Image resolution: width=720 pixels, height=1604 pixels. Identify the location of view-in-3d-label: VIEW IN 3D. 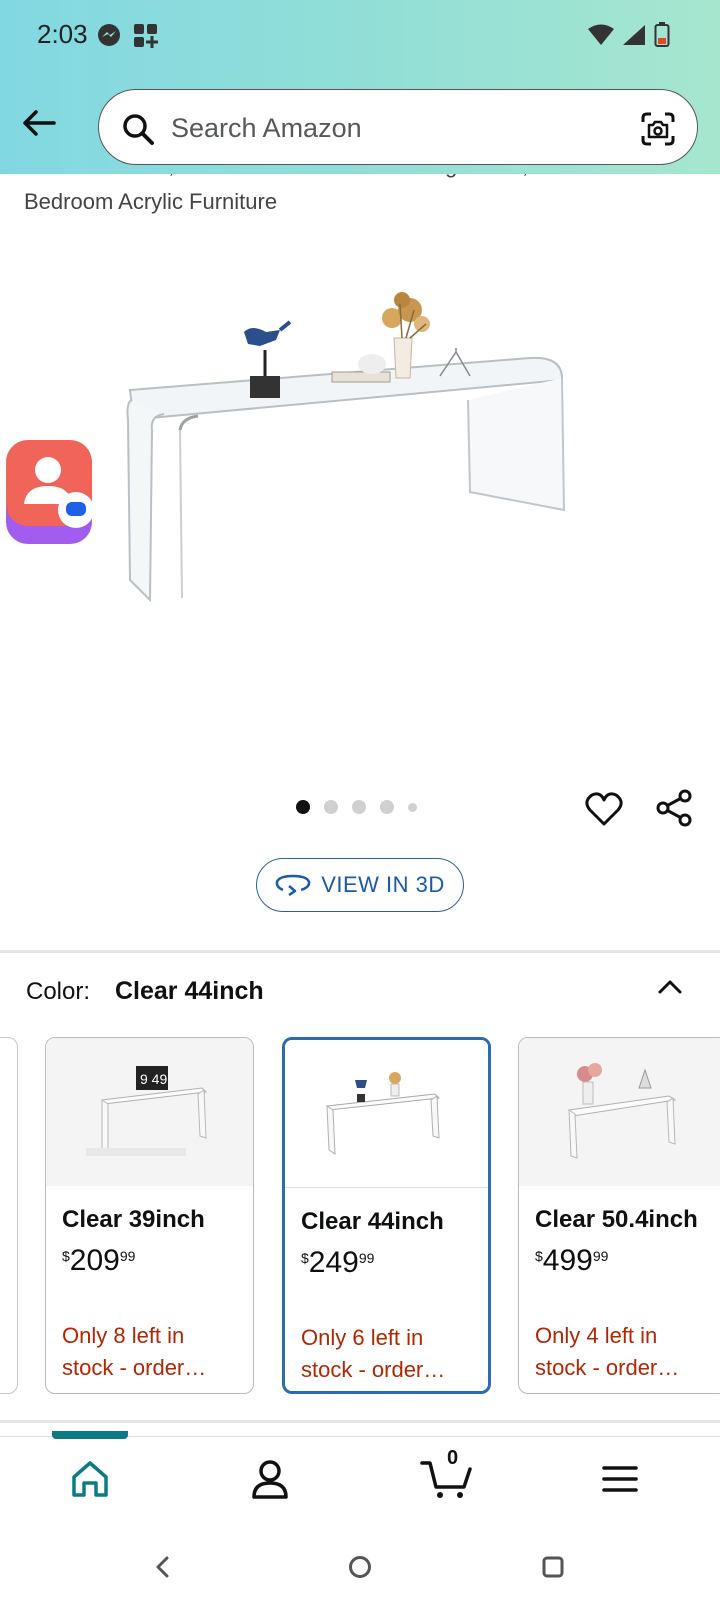
(383, 884).